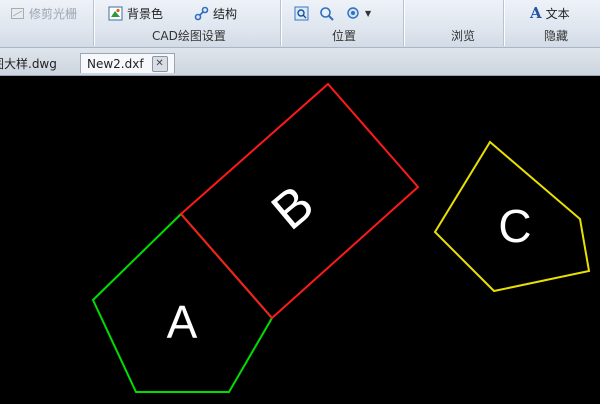 The width and height of the screenshot is (600, 404). I want to click on trim-raster-icon, so click(17, 13).